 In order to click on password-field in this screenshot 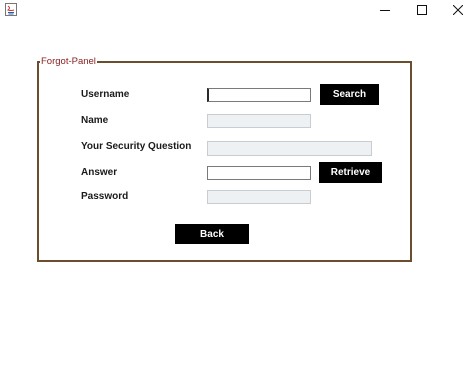, I will do `click(259, 197)`.